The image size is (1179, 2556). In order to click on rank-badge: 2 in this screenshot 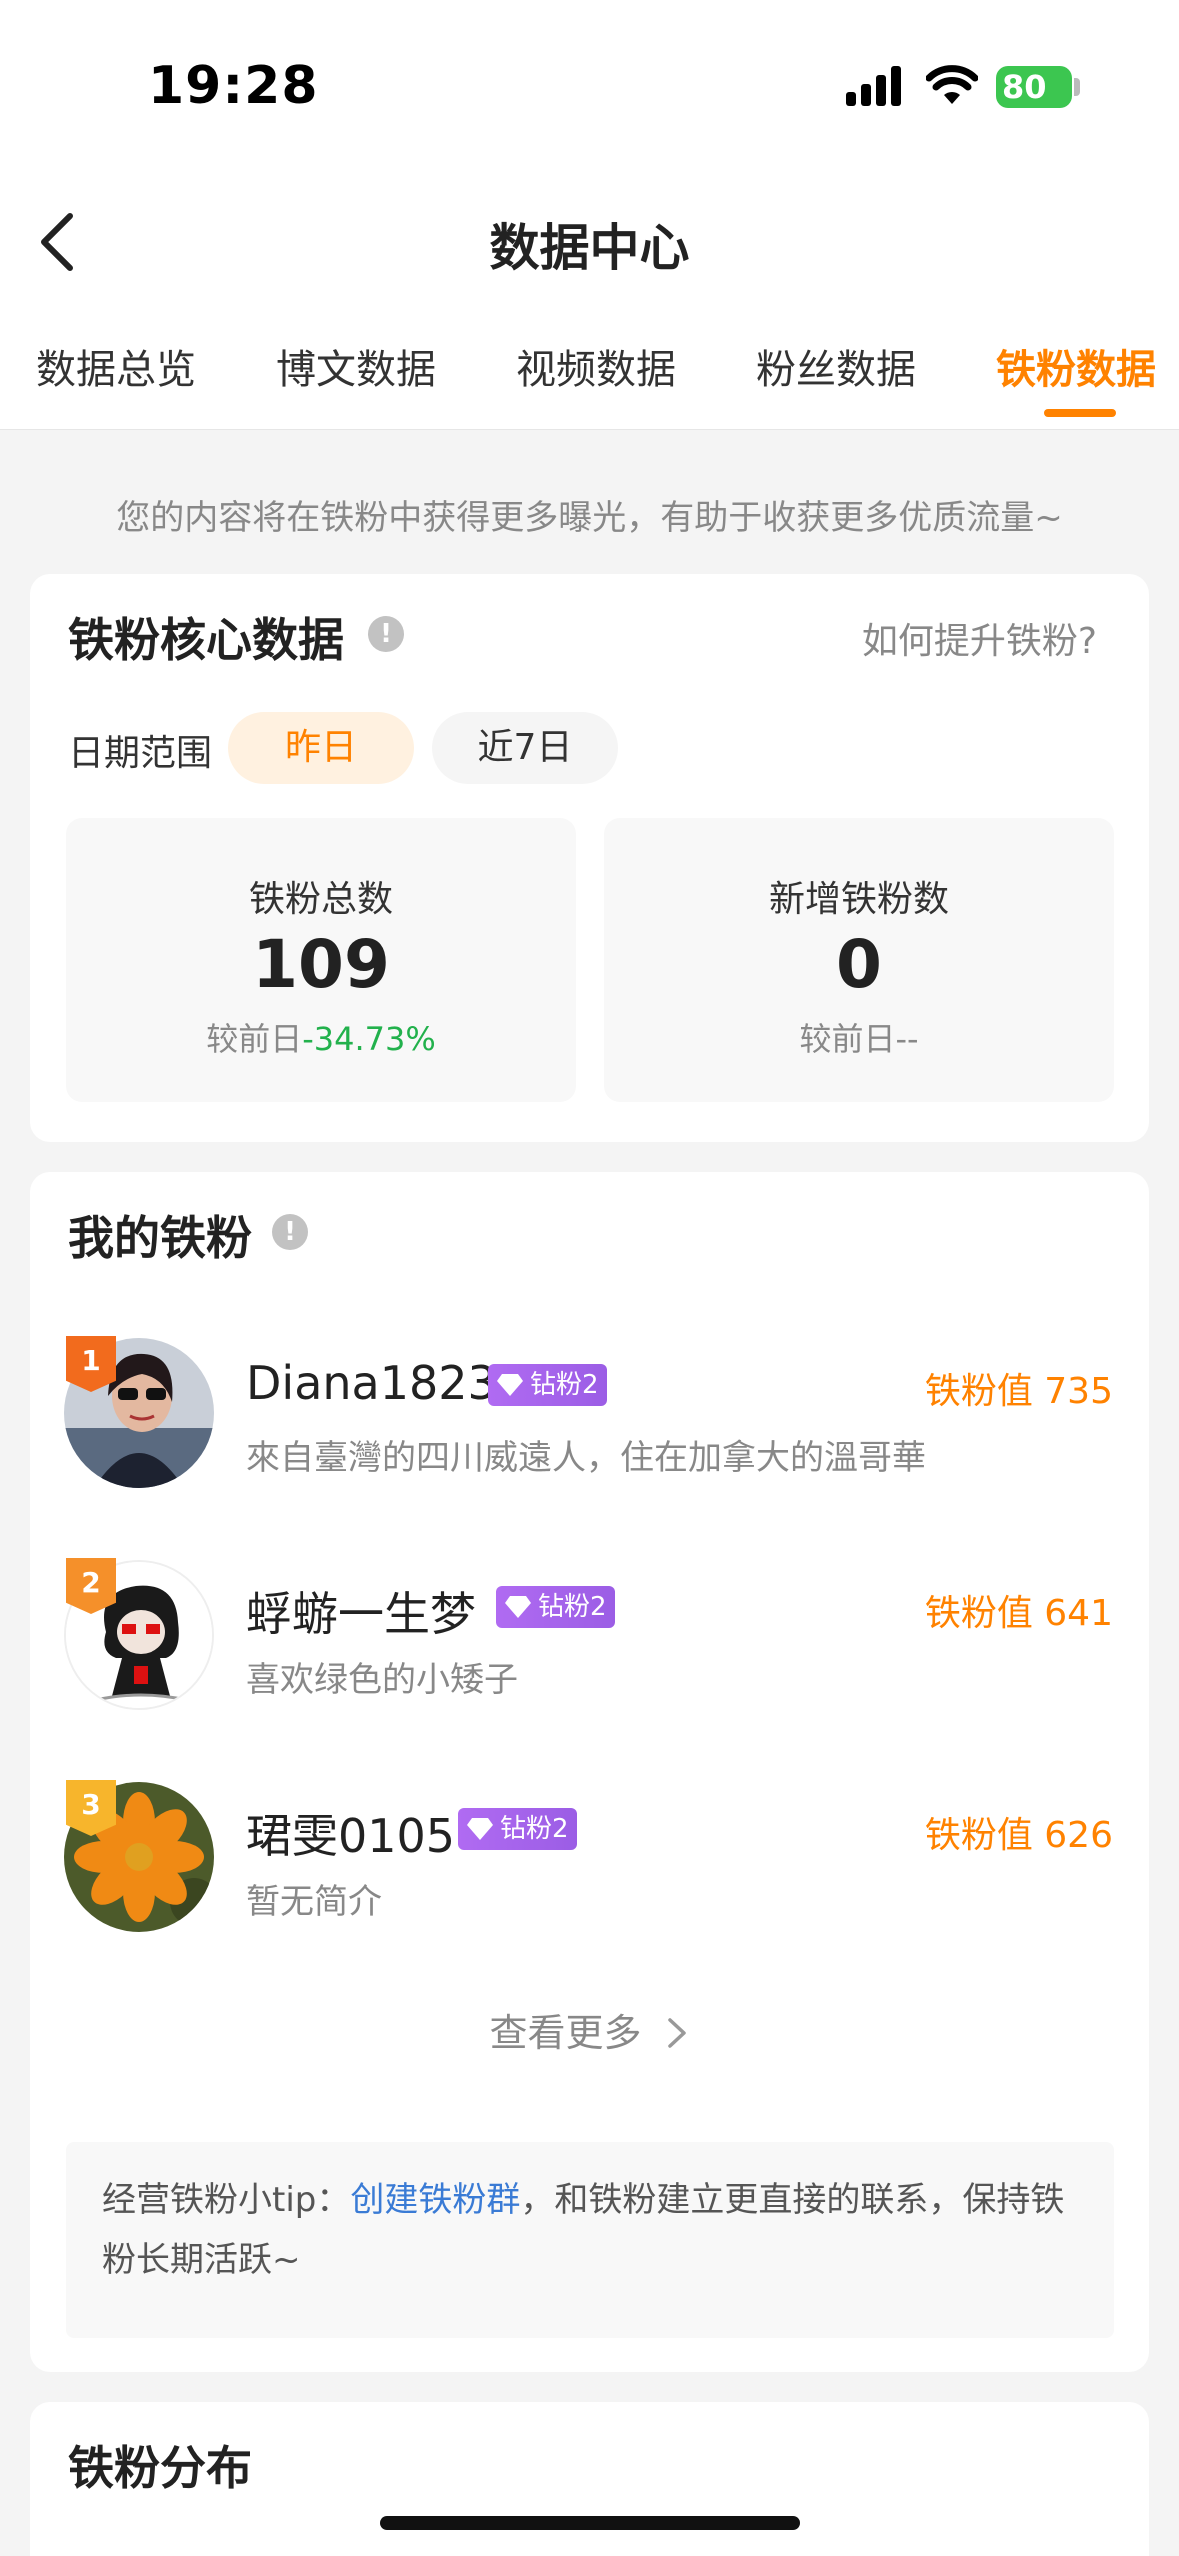, I will do `click(91, 1586)`.